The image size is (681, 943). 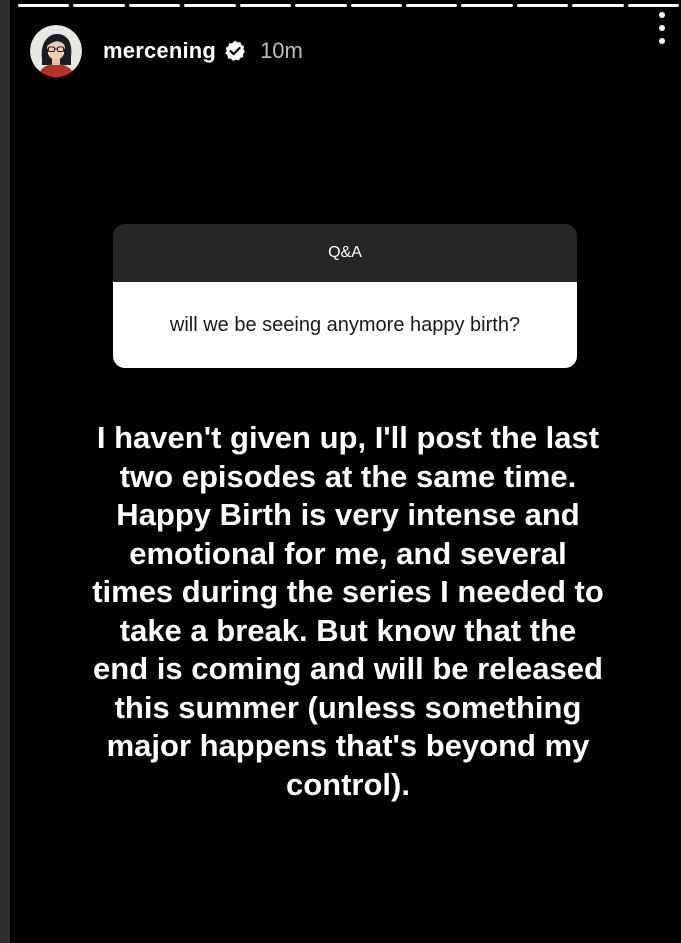 I want to click on avatar-illustration-icon, so click(x=56, y=51).